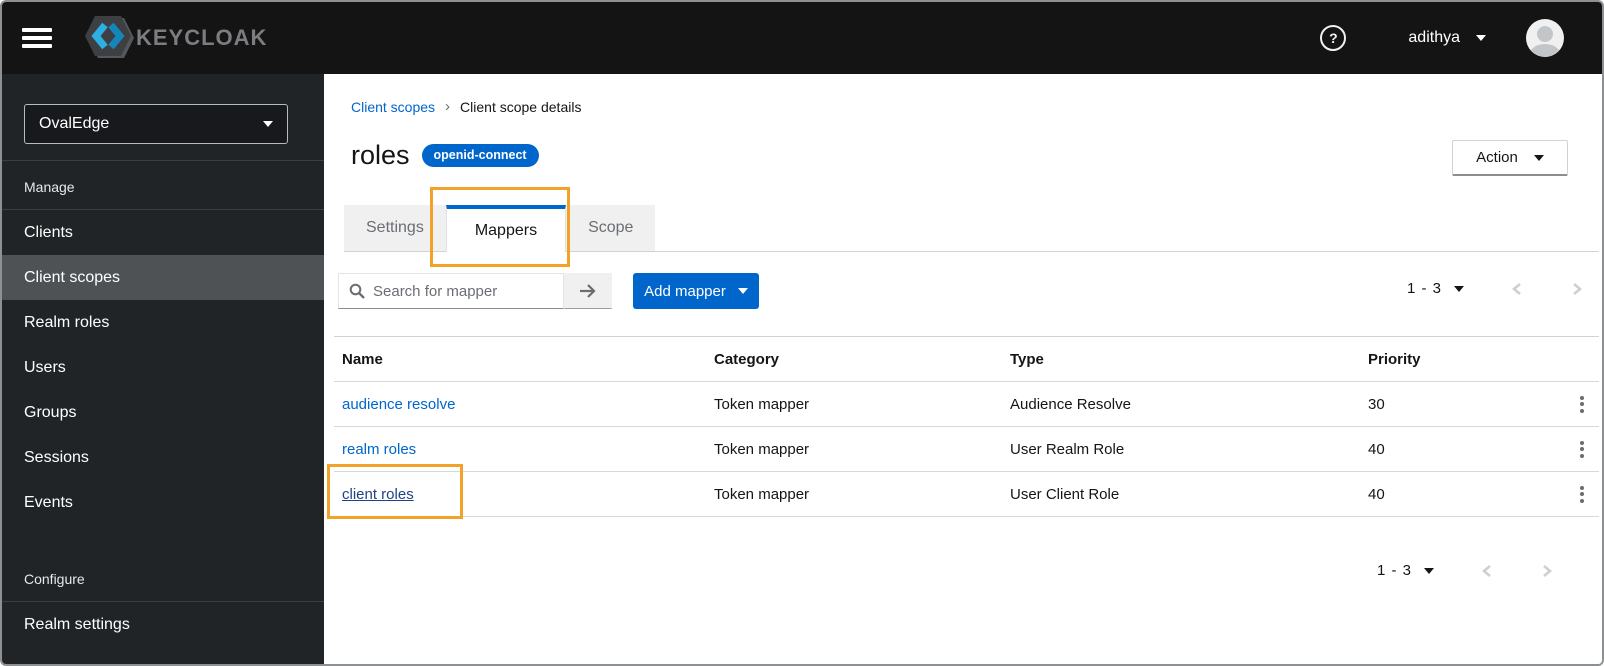 The image size is (1604, 666). I want to click on username: adithya, so click(1434, 37).